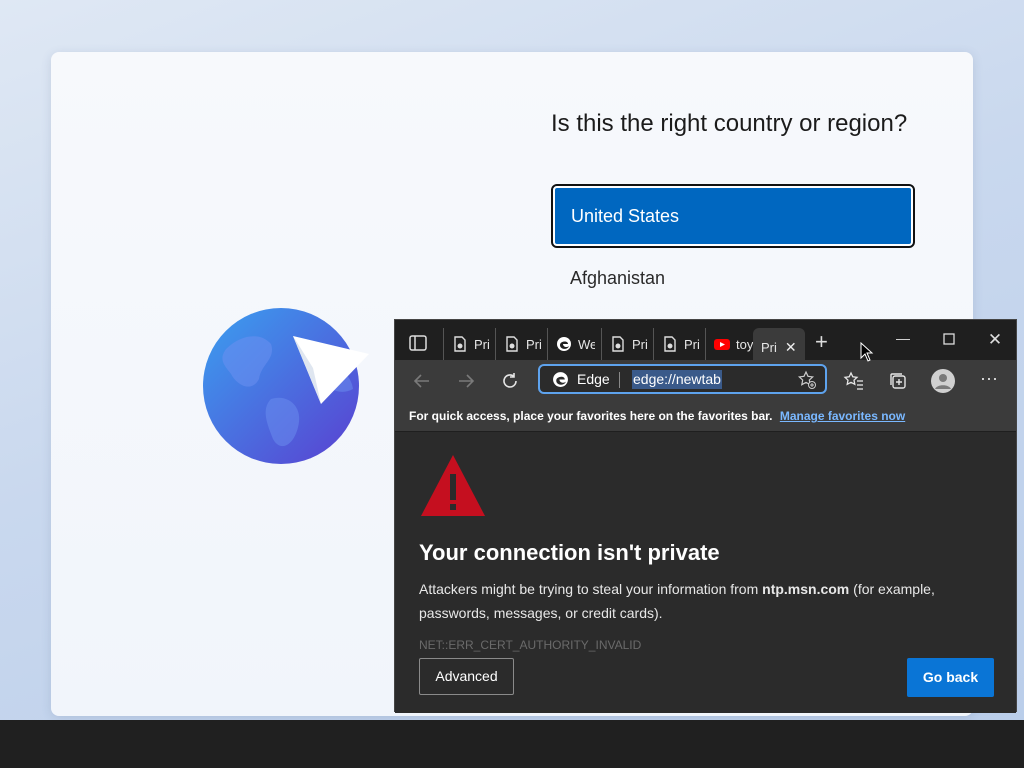  I want to click on minimize-icon: —, so click(903, 340).